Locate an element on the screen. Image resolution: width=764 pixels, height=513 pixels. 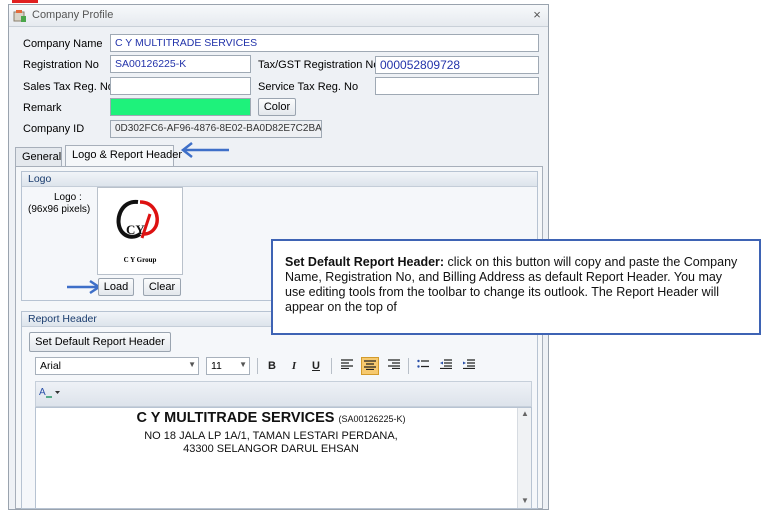
tab-general: General is located at coordinates (38, 157).